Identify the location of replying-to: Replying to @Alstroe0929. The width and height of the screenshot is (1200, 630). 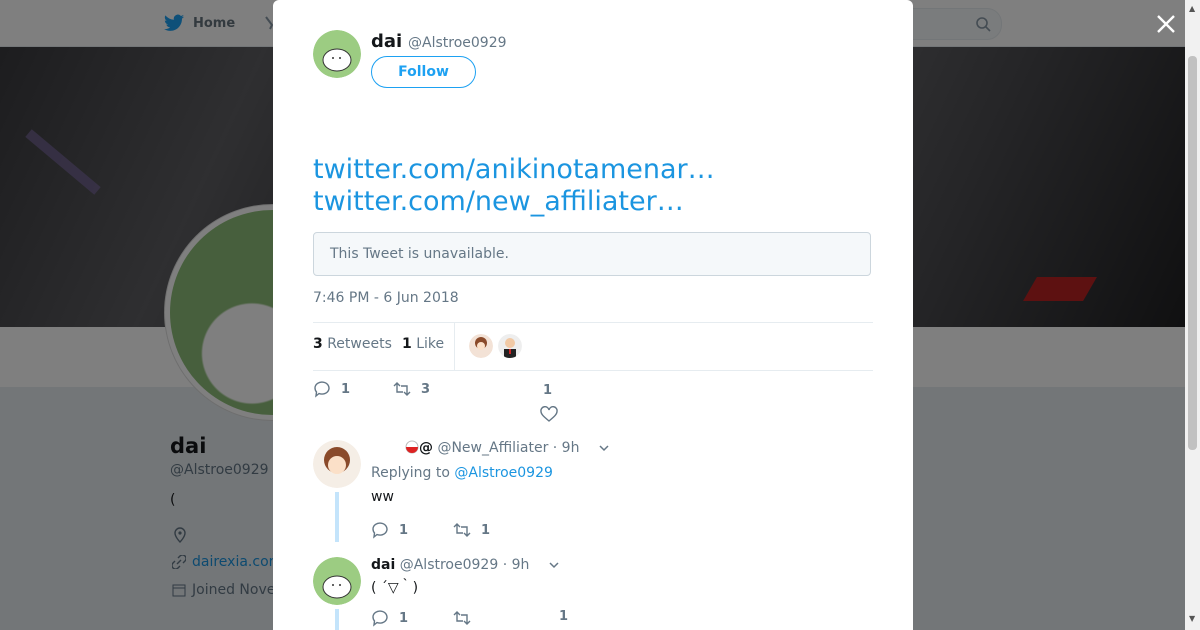
(462, 473).